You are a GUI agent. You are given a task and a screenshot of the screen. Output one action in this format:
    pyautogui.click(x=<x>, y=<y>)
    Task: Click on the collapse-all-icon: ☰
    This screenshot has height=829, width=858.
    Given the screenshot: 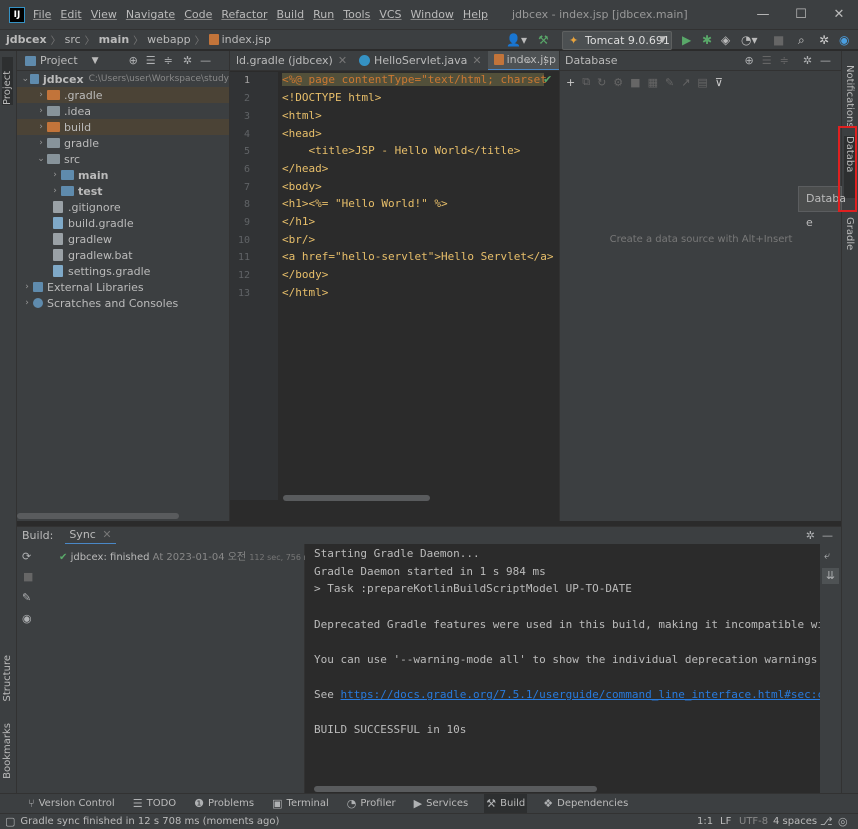 What is the action you would take?
    pyautogui.click(x=151, y=60)
    